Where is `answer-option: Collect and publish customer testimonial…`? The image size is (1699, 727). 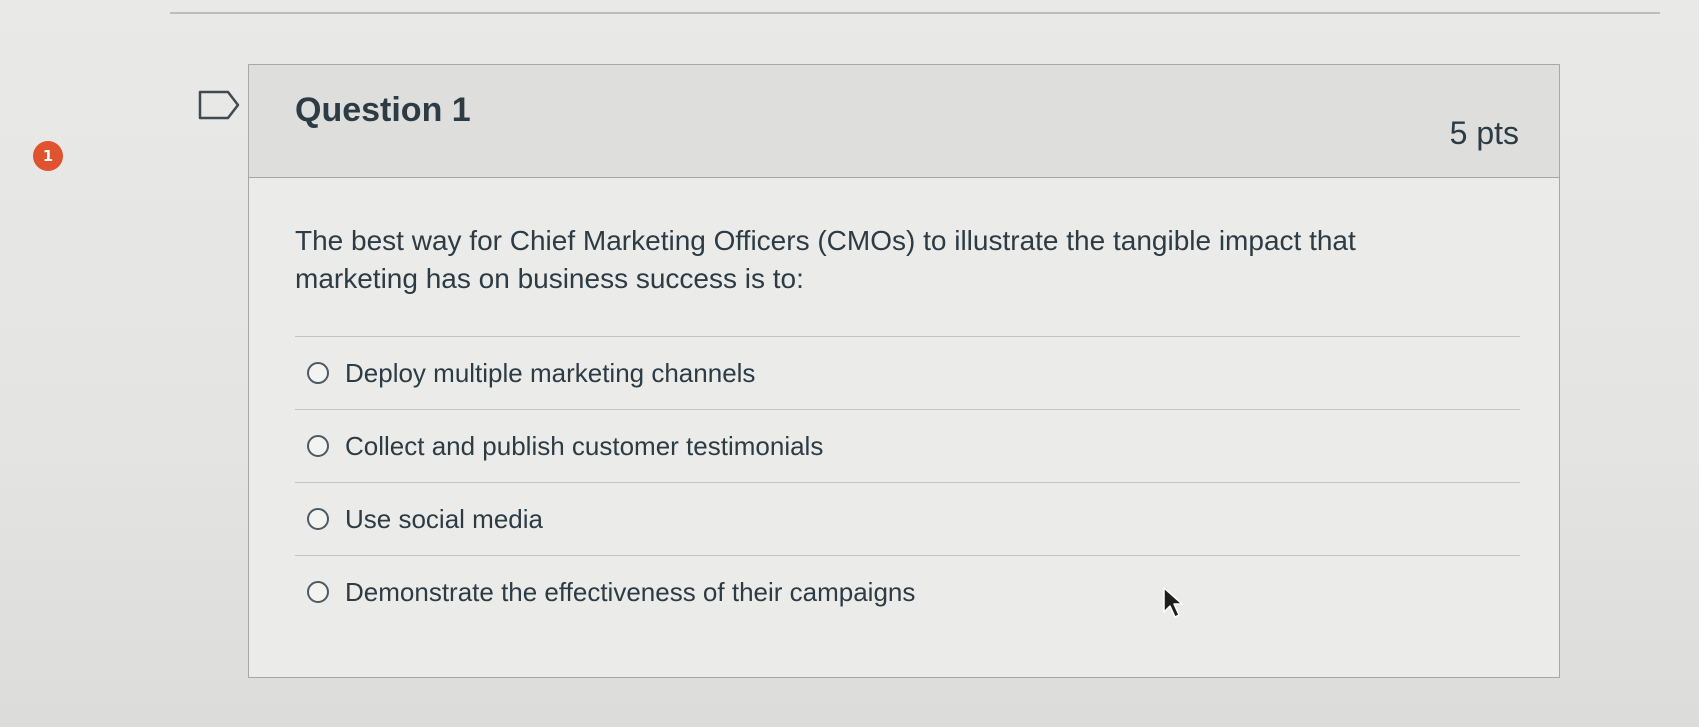 answer-option: Collect and publish customer testimonial… is located at coordinates (907, 446).